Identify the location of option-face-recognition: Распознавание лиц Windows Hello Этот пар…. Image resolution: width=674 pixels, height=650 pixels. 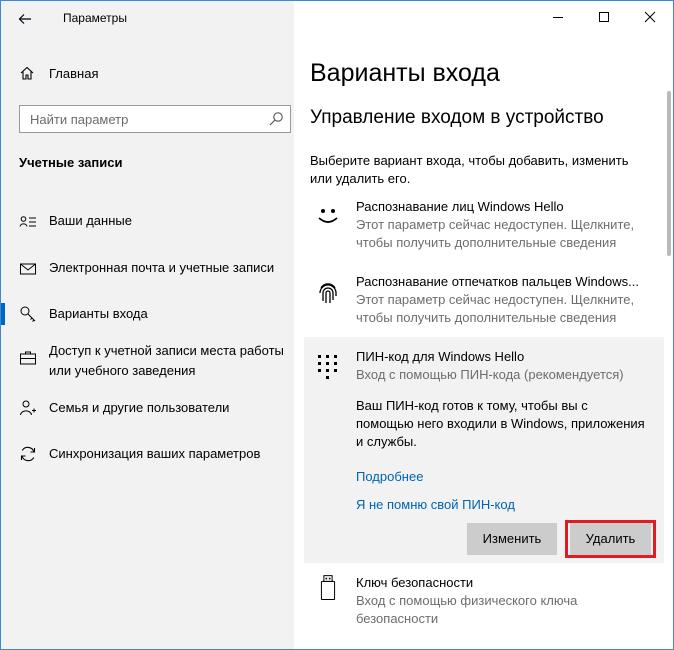
(485, 226).